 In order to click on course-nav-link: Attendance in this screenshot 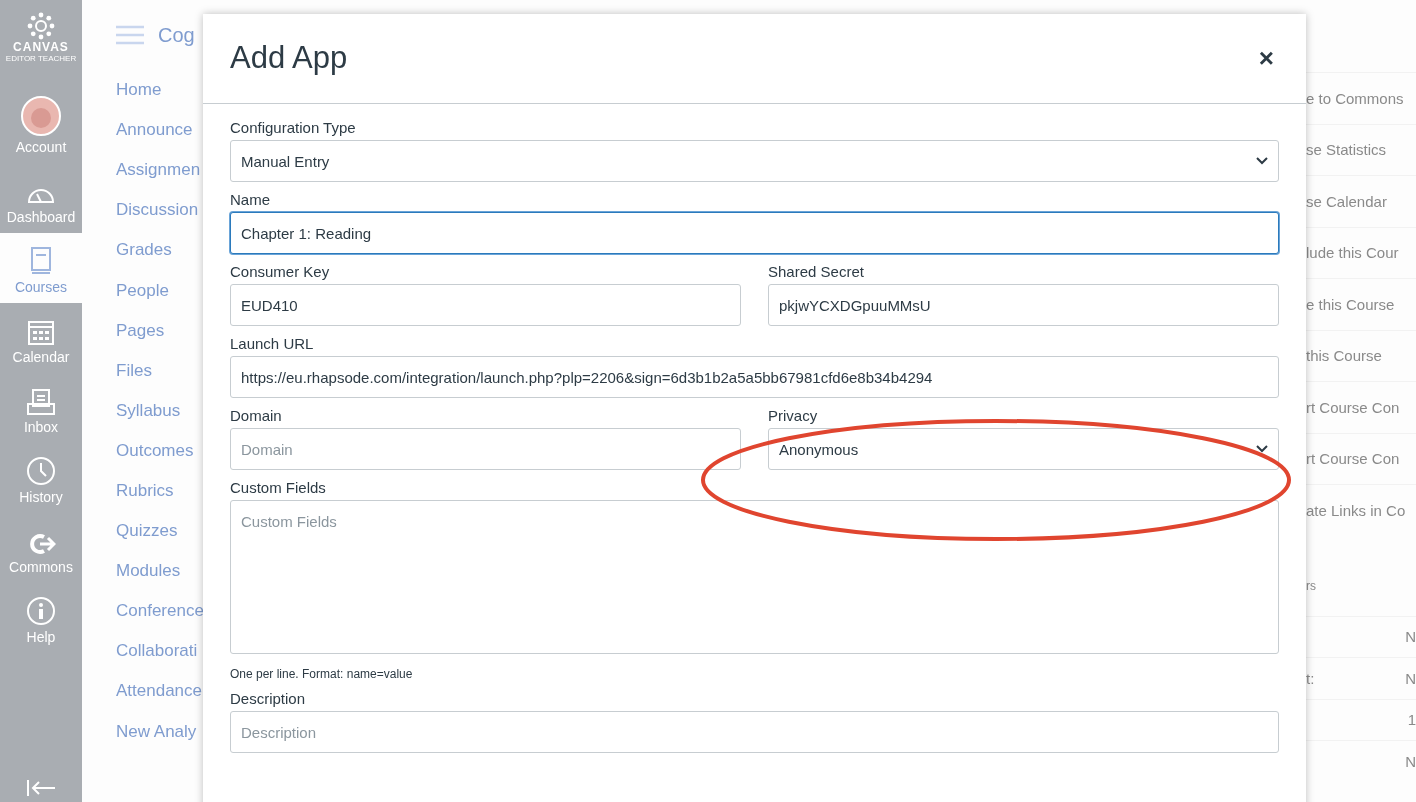, I will do `click(142, 691)`.